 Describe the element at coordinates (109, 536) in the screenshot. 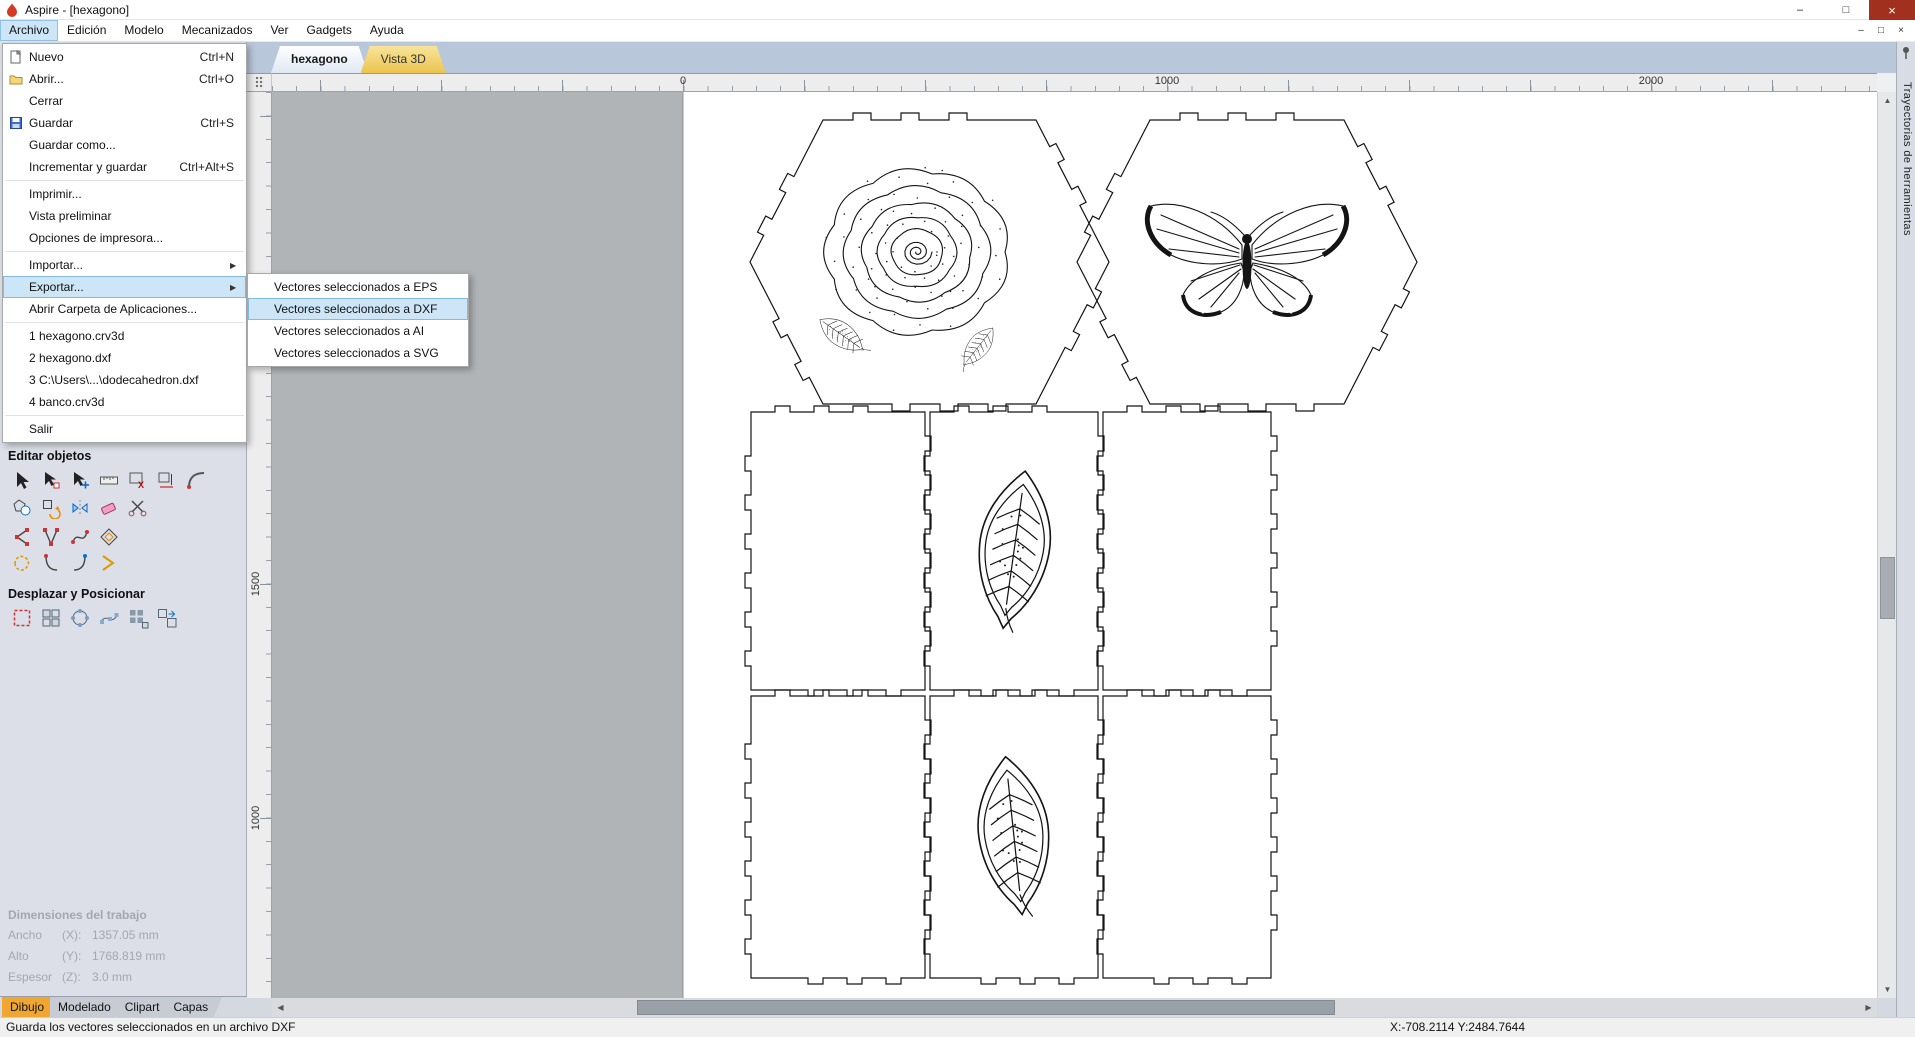

I see `offset-tool-icon` at that location.